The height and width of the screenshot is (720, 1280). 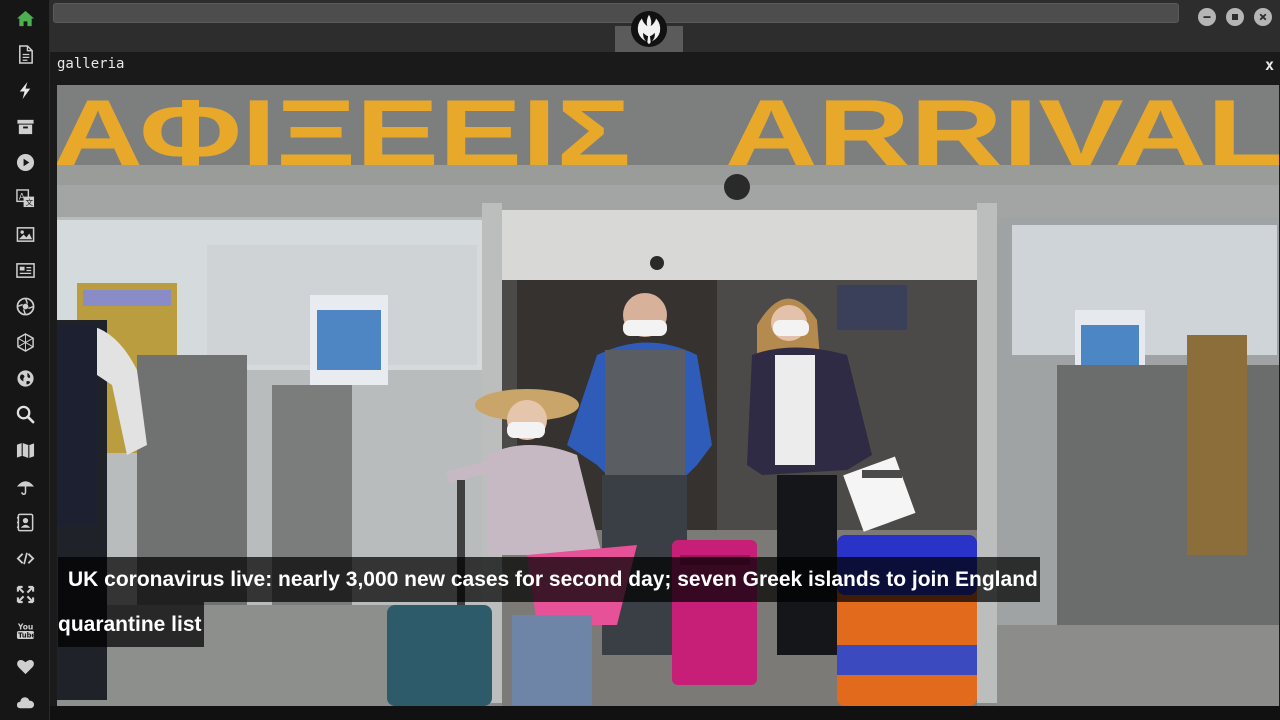 I want to click on address-bar, so click(x=616, y=13).